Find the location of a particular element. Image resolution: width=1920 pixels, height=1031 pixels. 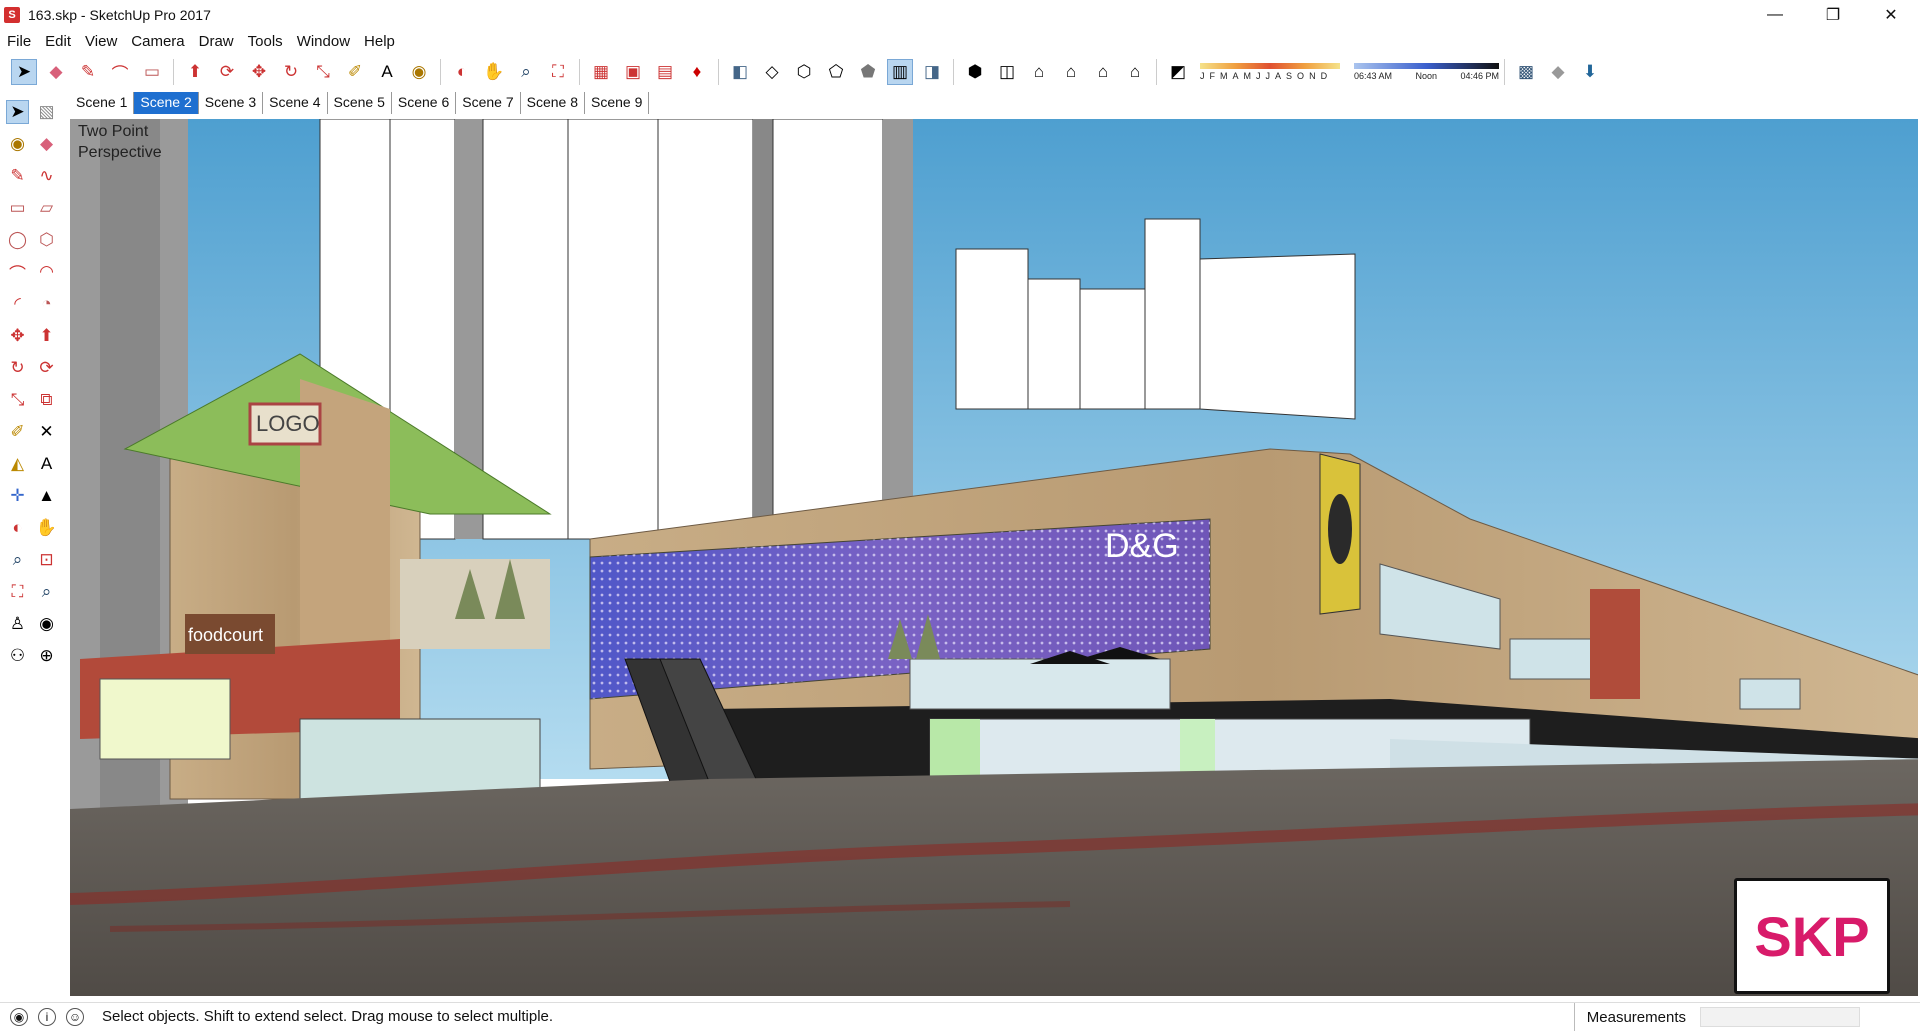

menu-window: Window is located at coordinates (323, 41).